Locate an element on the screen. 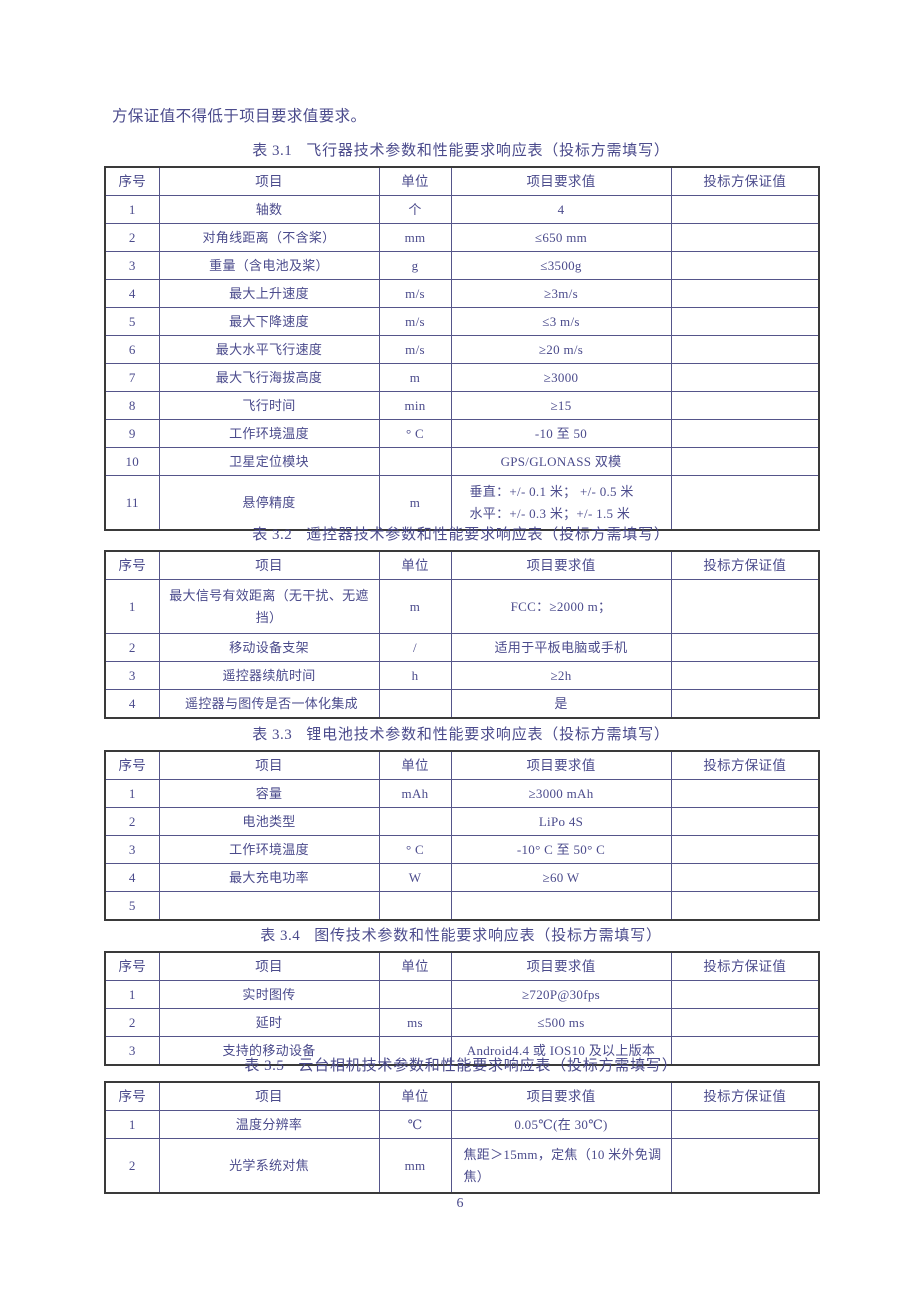 The width and height of the screenshot is (920, 1302). cell-required: ≥2h is located at coordinates (561, 675).